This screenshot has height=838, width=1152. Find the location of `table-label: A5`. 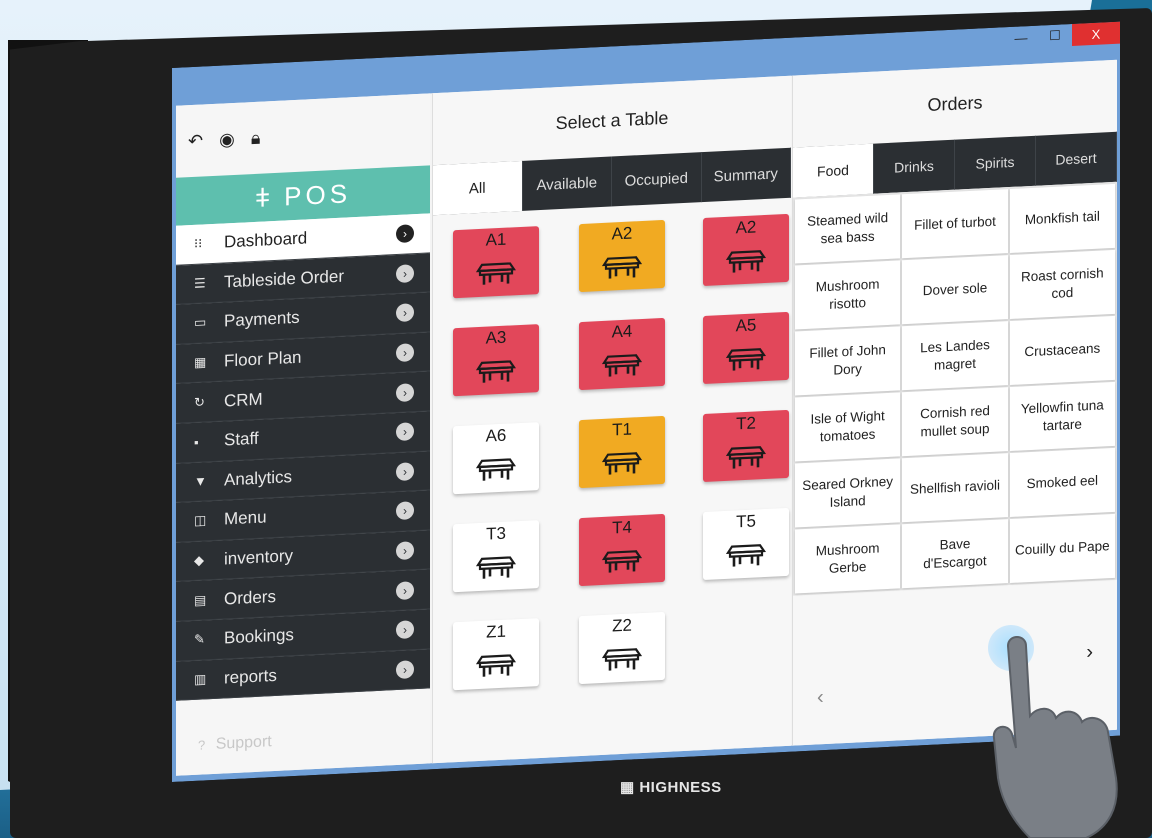

table-label: A5 is located at coordinates (746, 325).